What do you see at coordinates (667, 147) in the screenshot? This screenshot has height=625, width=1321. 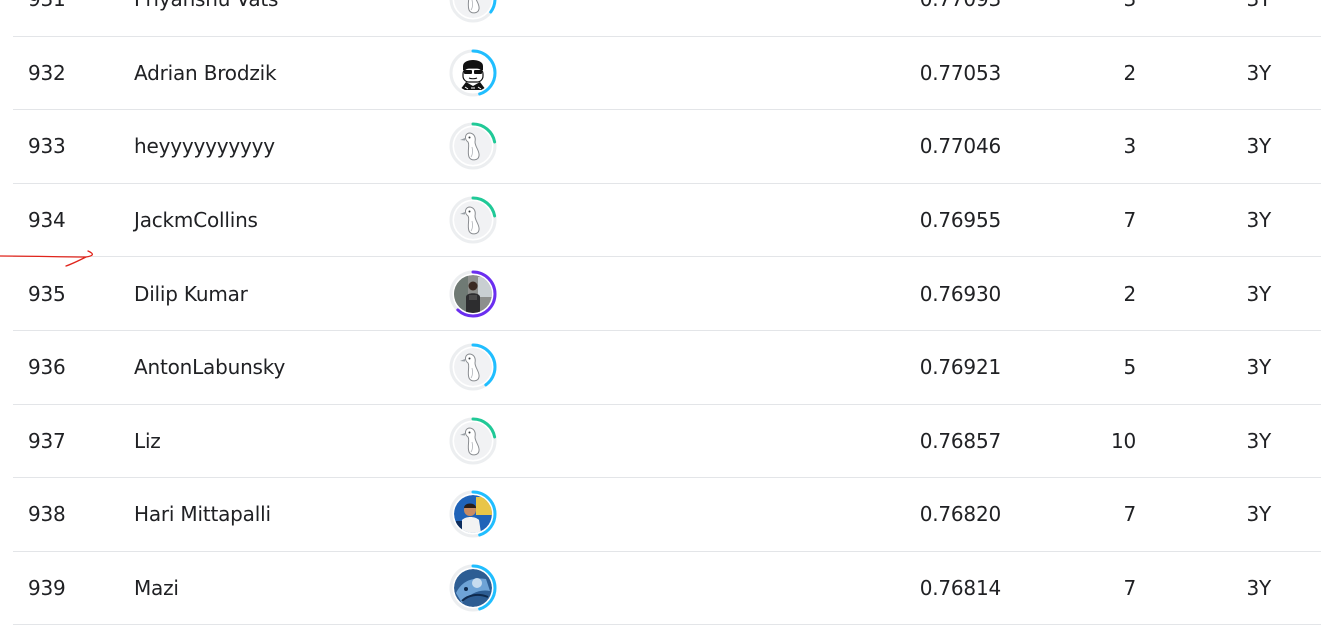 I see `leaderboard-row: 933 heyyyyyyyyyy 0.77046 3 3Y` at bounding box center [667, 147].